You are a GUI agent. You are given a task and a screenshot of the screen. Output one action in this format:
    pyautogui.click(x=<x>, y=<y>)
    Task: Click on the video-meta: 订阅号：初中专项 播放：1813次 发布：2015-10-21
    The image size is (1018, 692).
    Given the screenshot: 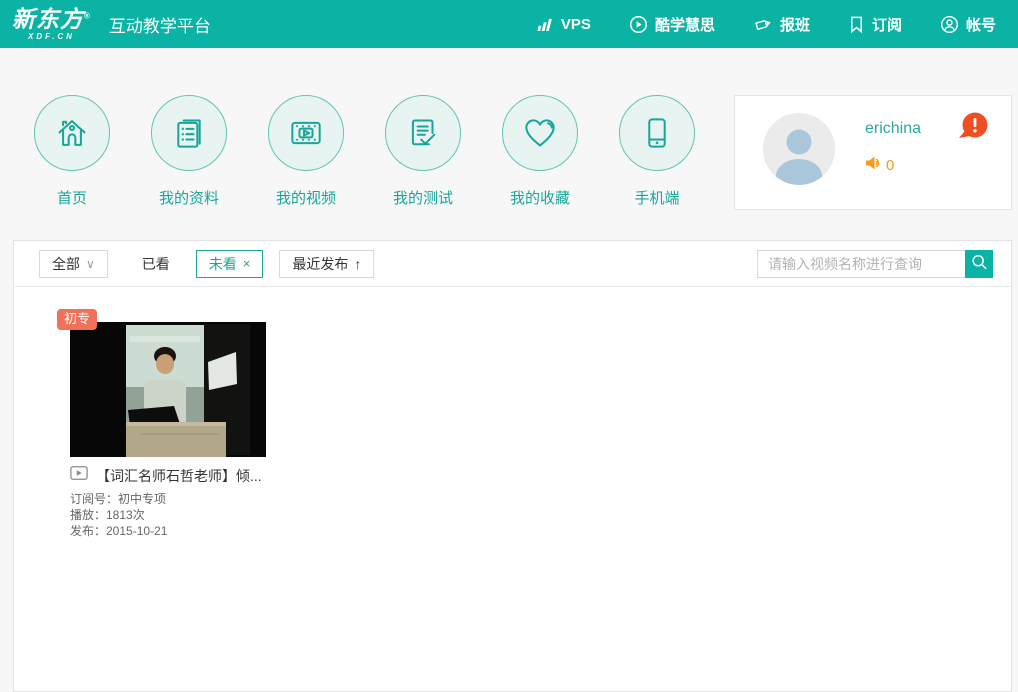 What is the action you would take?
    pyautogui.click(x=168, y=515)
    